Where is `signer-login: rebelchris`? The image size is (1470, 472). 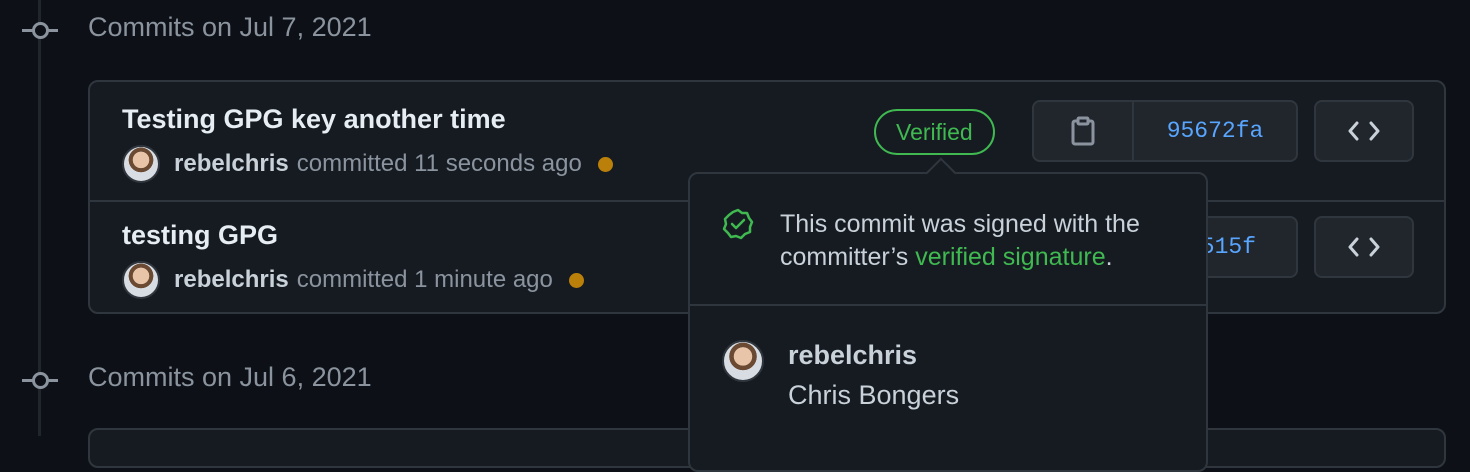 signer-login: rebelchris is located at coordinates (852, 355).